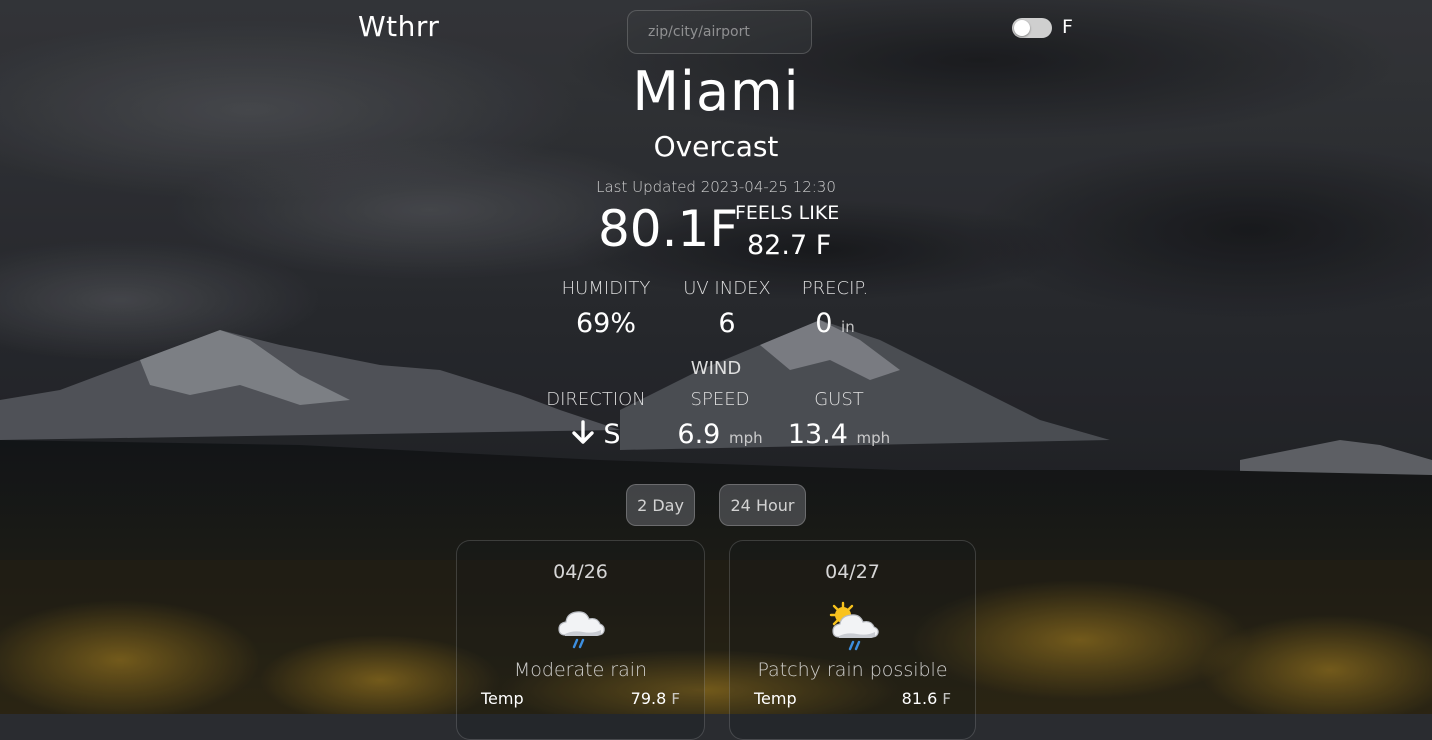 The height and width of the screenshot is (740, 1432). What do you see at coordinates (1067, 27) in the screenshot?
I see `unit-toggle-label: F` at bounding box center [1067, 27].